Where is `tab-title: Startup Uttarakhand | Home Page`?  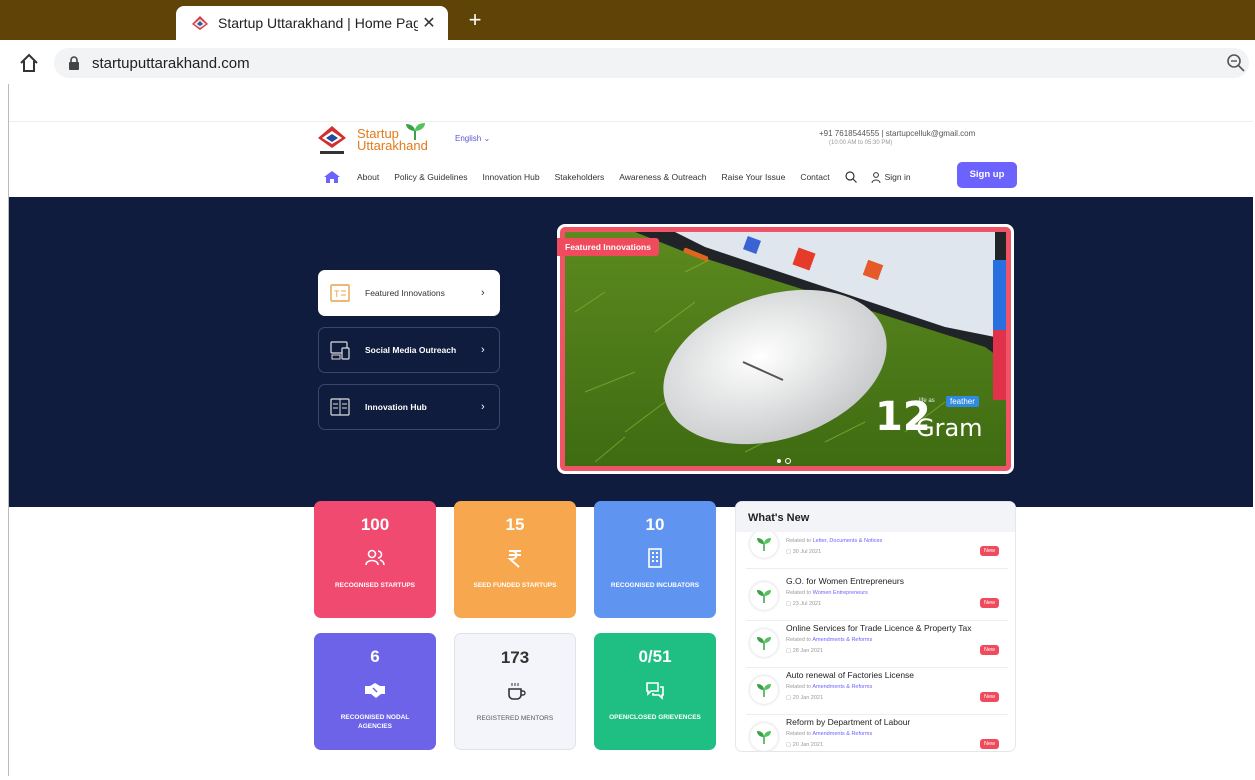
tab-title: Startup Uttarakhand | Home Page is located at coordinates (318, 23).